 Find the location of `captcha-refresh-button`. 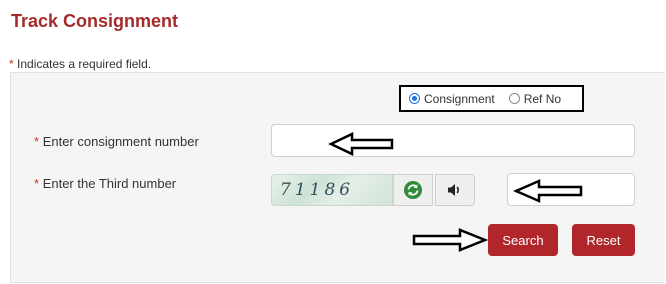

captcha-refresh-button is located at coordinates (413, 190).